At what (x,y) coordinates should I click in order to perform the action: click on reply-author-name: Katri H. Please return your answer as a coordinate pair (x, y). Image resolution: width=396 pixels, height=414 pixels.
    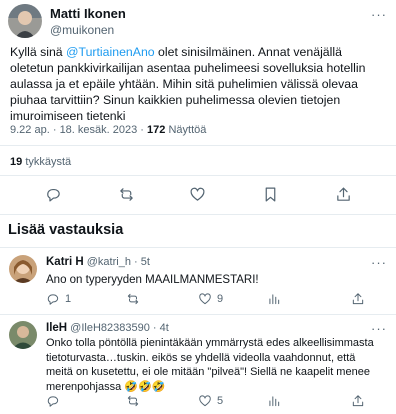
    Looking at the image, I should click on (65, 262).